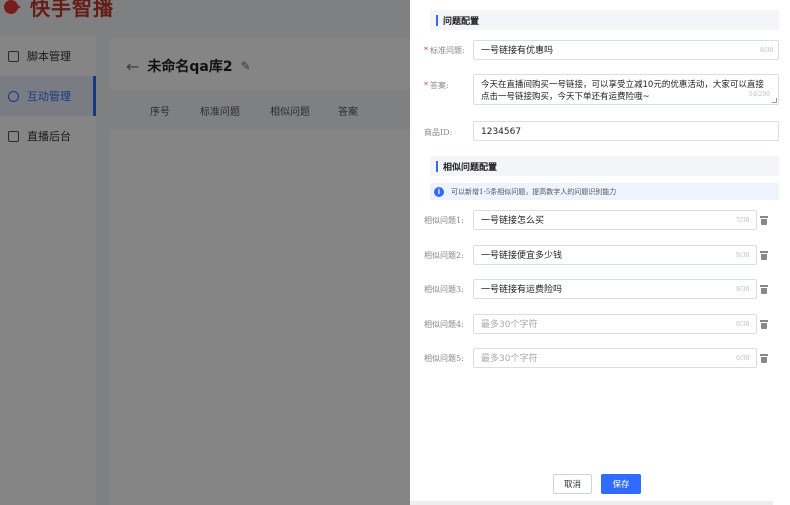 Image resolution: width=790 pixels, height=505 pixels. I want to click on similar-question-3-label: 相似问题3:, so click(444, 289).